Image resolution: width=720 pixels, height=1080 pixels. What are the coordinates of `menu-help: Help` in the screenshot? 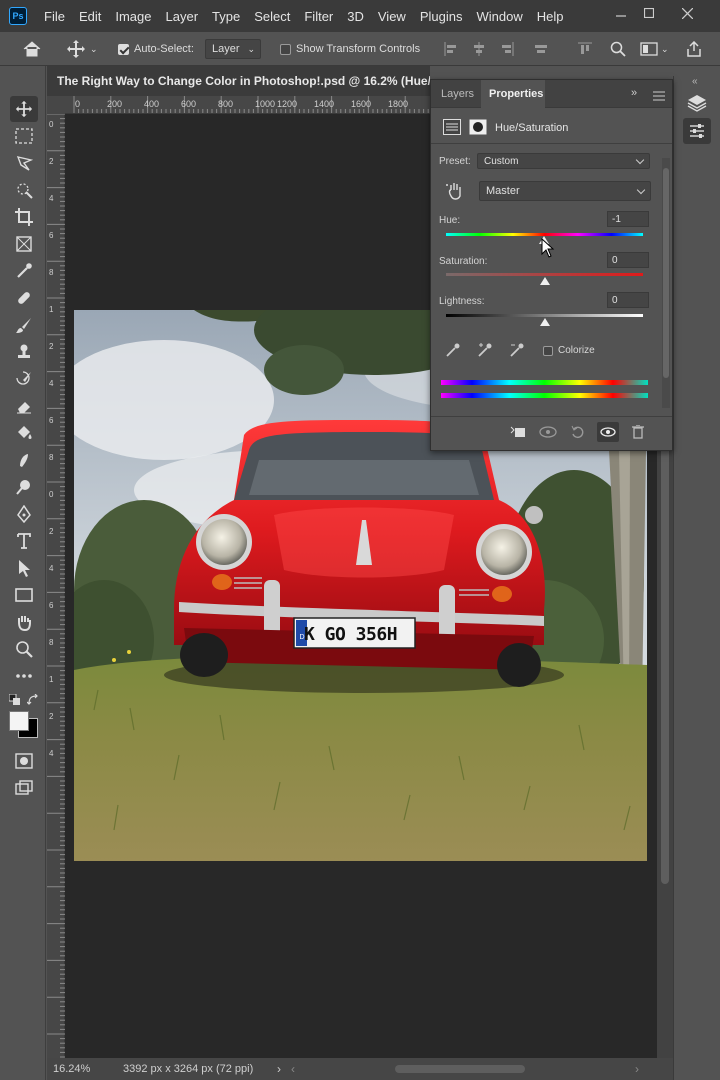 It's located at (550, 16).